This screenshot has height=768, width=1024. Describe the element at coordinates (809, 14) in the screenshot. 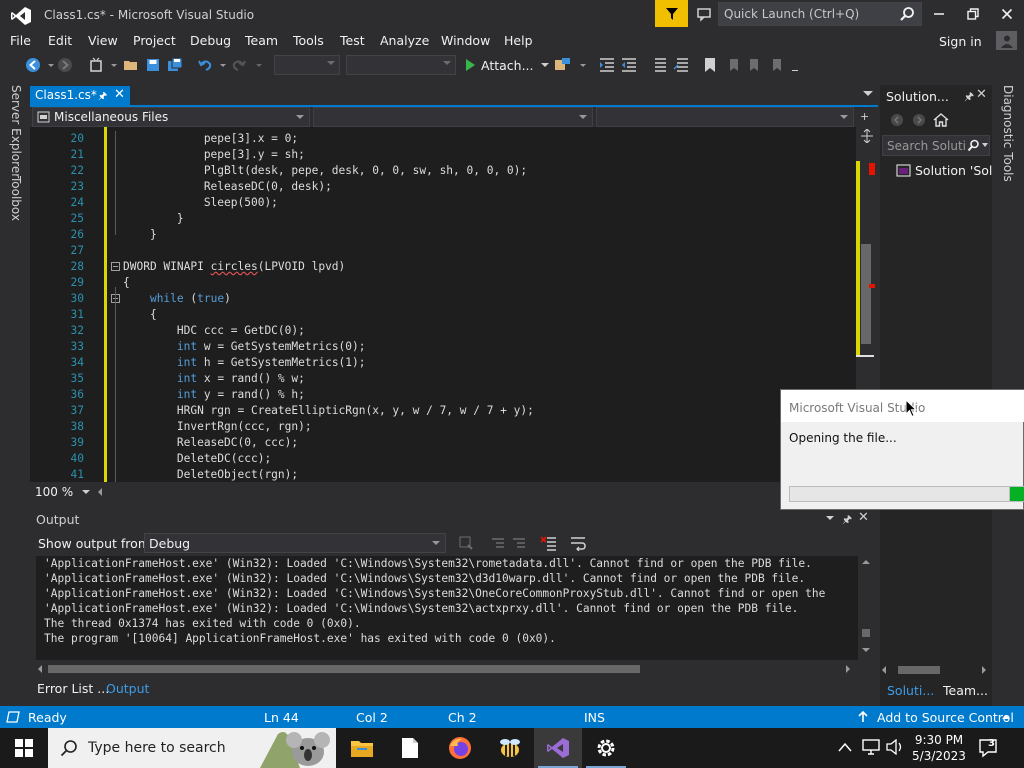

I see `quick-launch-input` at that location.